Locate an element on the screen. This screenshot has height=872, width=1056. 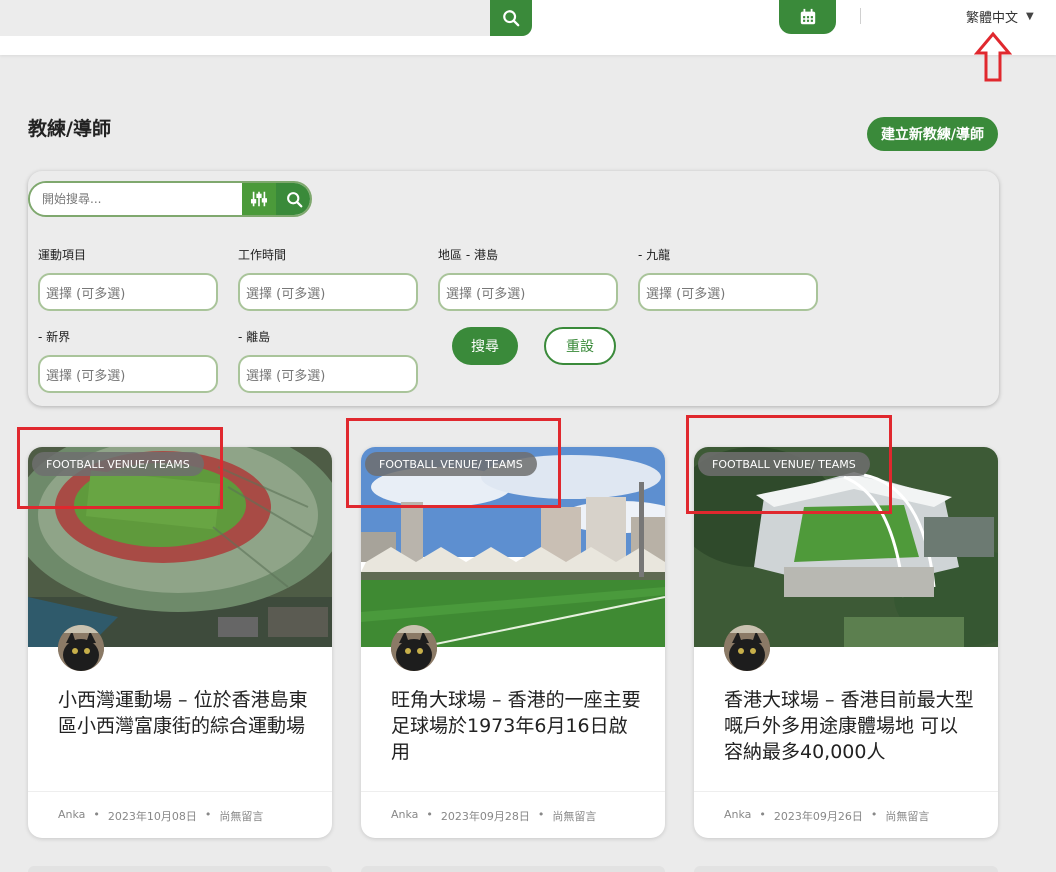
card-meta: Anka • 2023年09月28日 • 尚無留言 is located at coordinates (493, 816).